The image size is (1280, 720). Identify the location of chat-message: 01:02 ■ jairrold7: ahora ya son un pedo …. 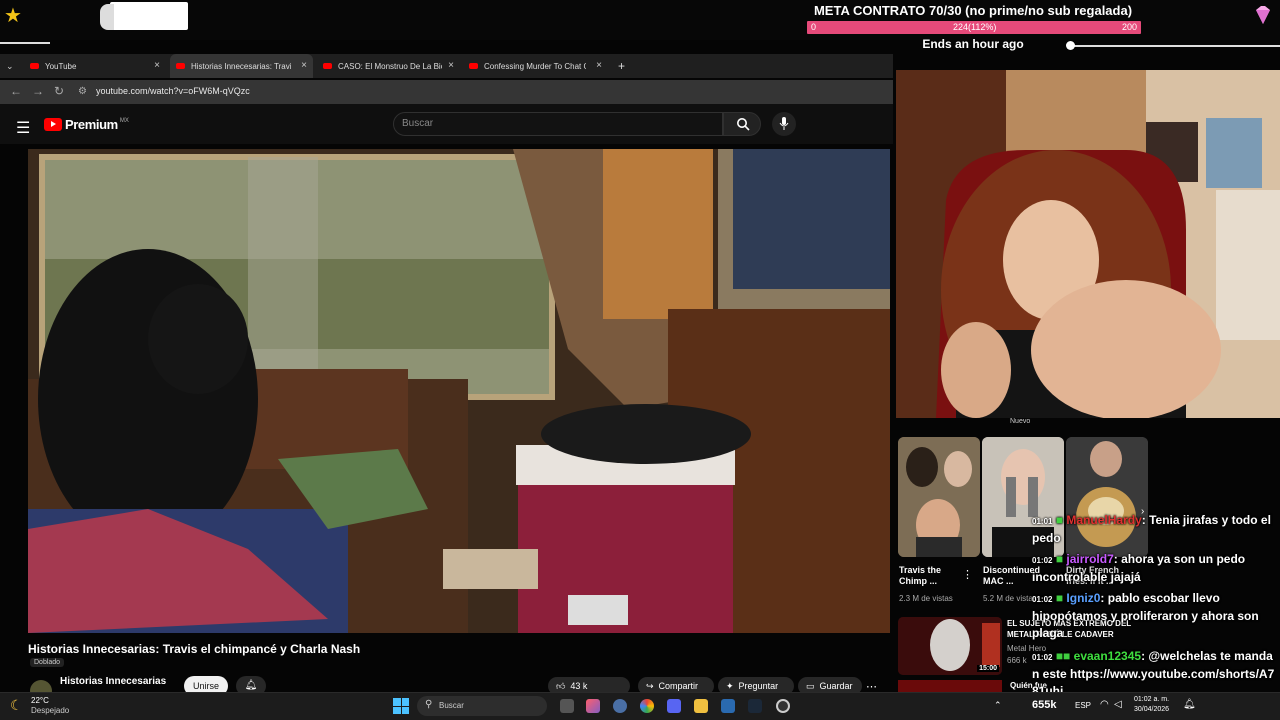
(1139, 568).